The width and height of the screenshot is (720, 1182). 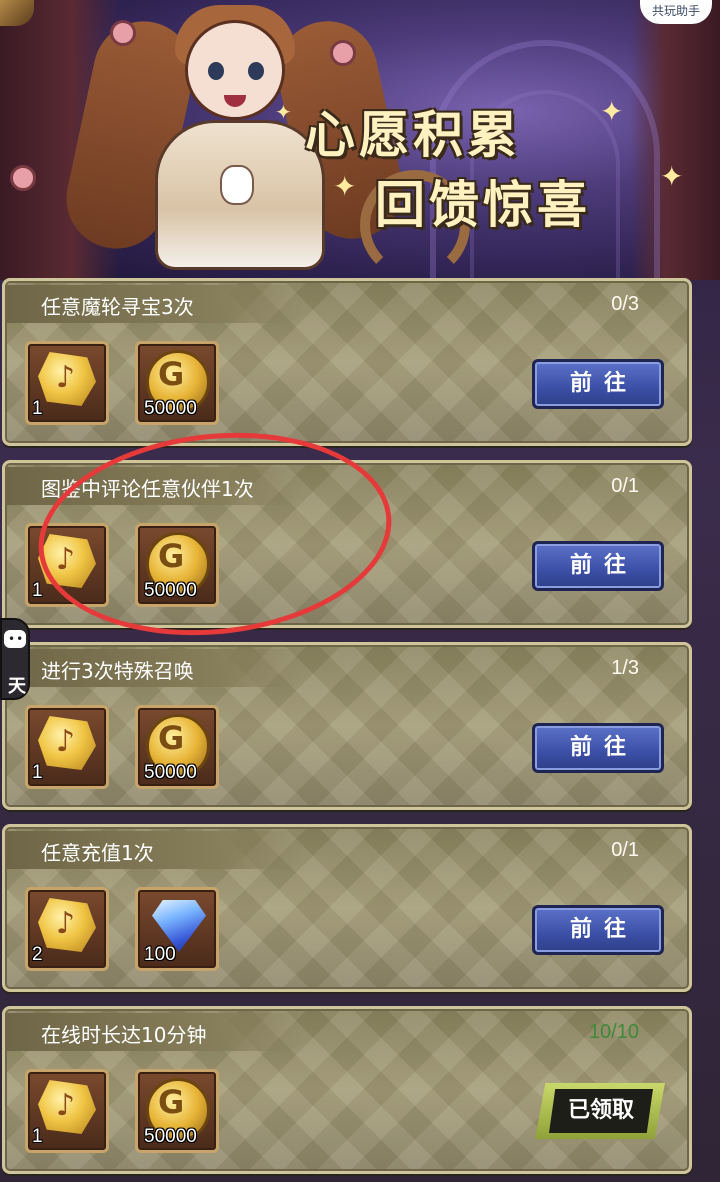 I want to click on task-card: 图鉴中评论任意伙伴1次 0/1 ♪ 1 G 50000 前往, so click(x=347, y=544).